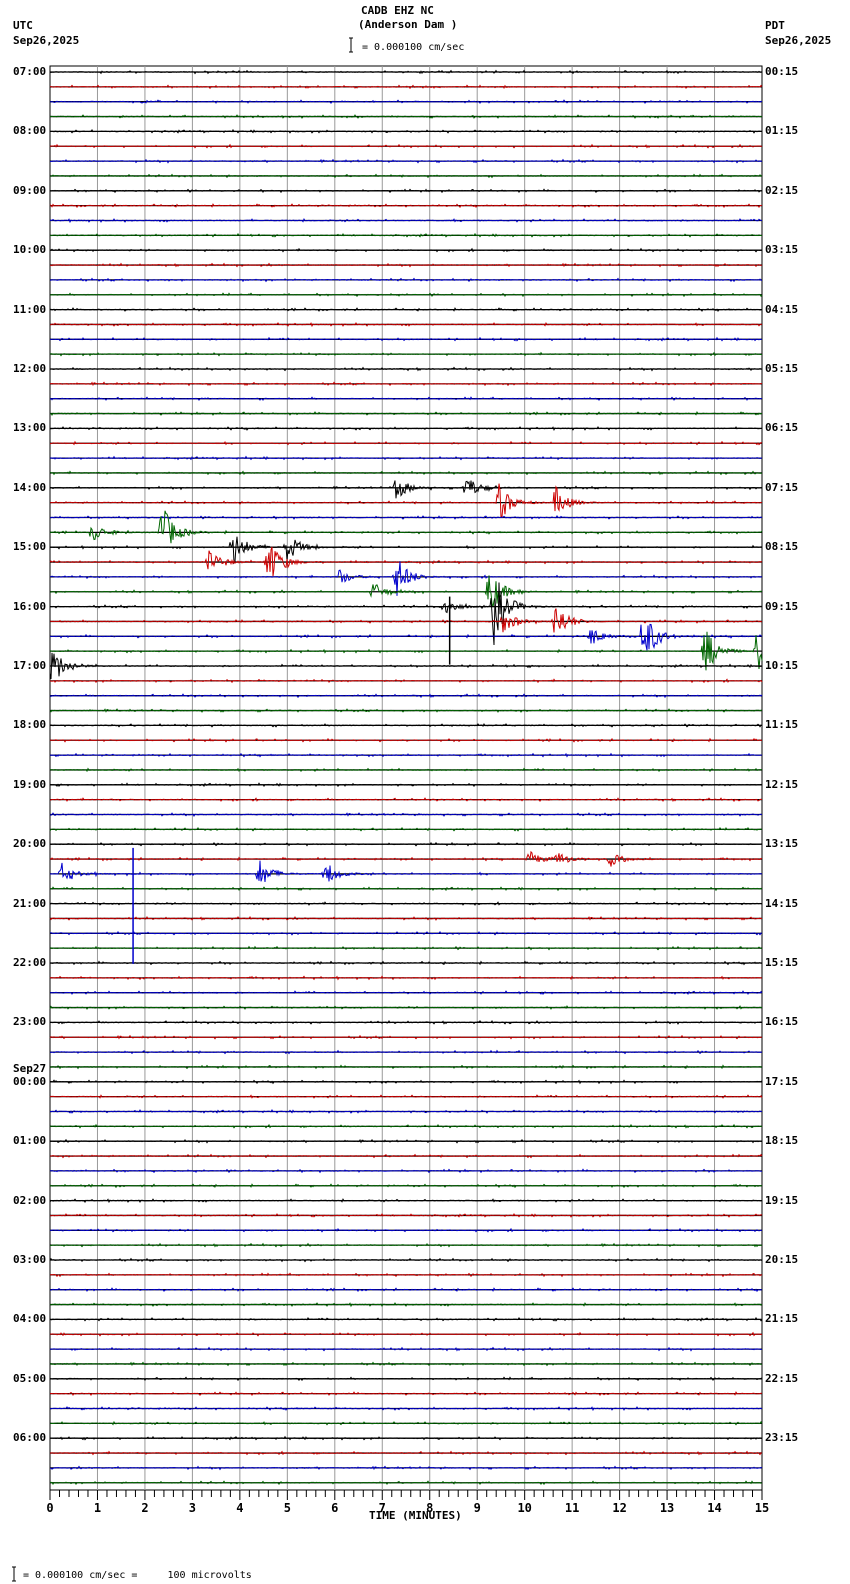  What do you see at coordinates (667, 1508) in the screenshot?
I see `x-tick-label: 13` at bounding box center [667, 1508].